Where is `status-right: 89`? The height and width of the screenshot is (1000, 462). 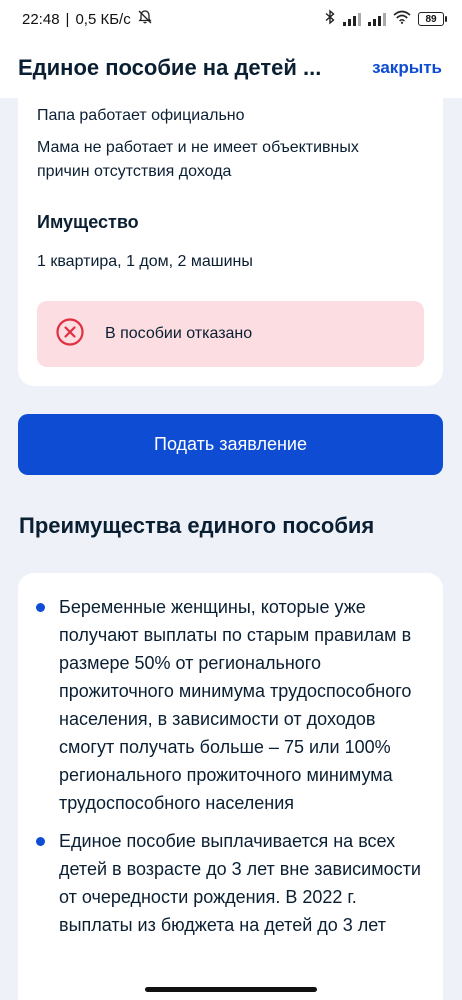
status-right: 89 is located at coordinates (385, 19).